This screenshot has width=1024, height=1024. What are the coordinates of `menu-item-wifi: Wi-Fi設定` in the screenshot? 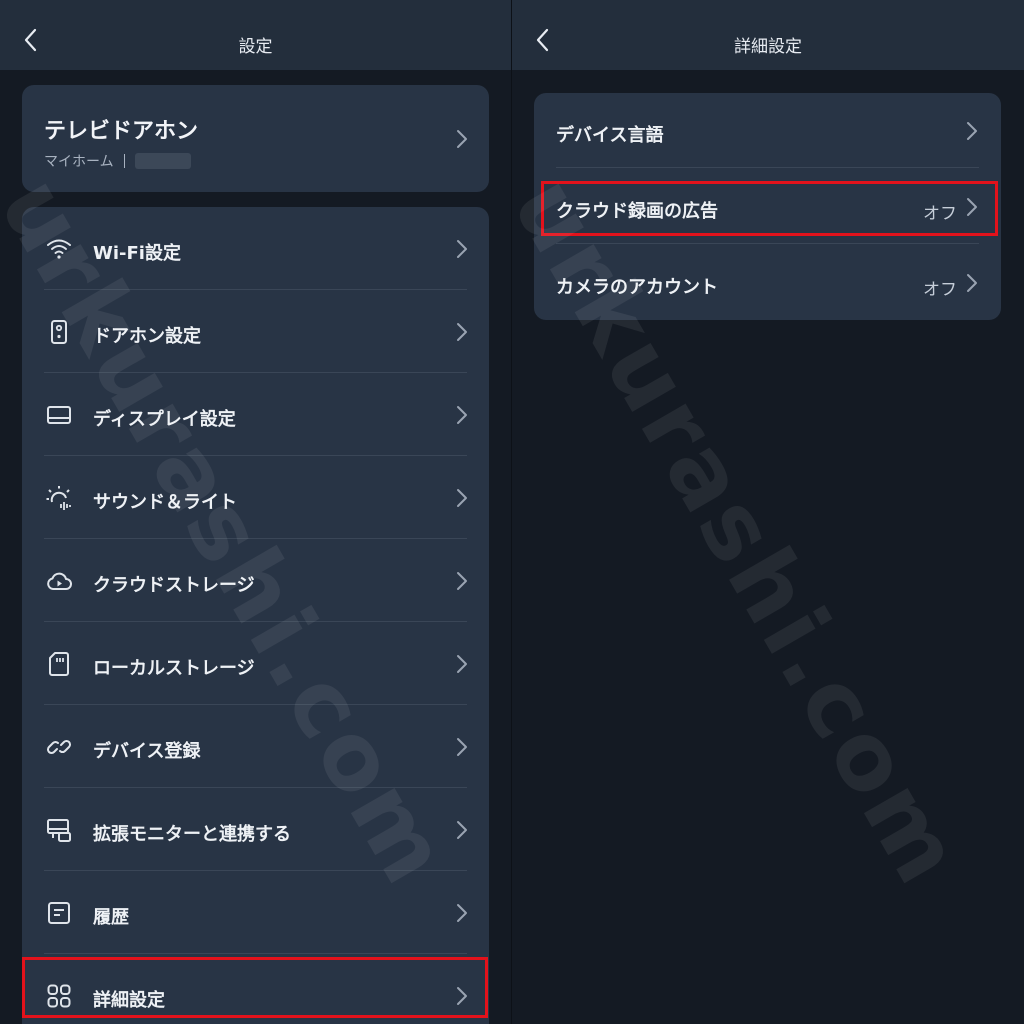 It's located at (255, 248).